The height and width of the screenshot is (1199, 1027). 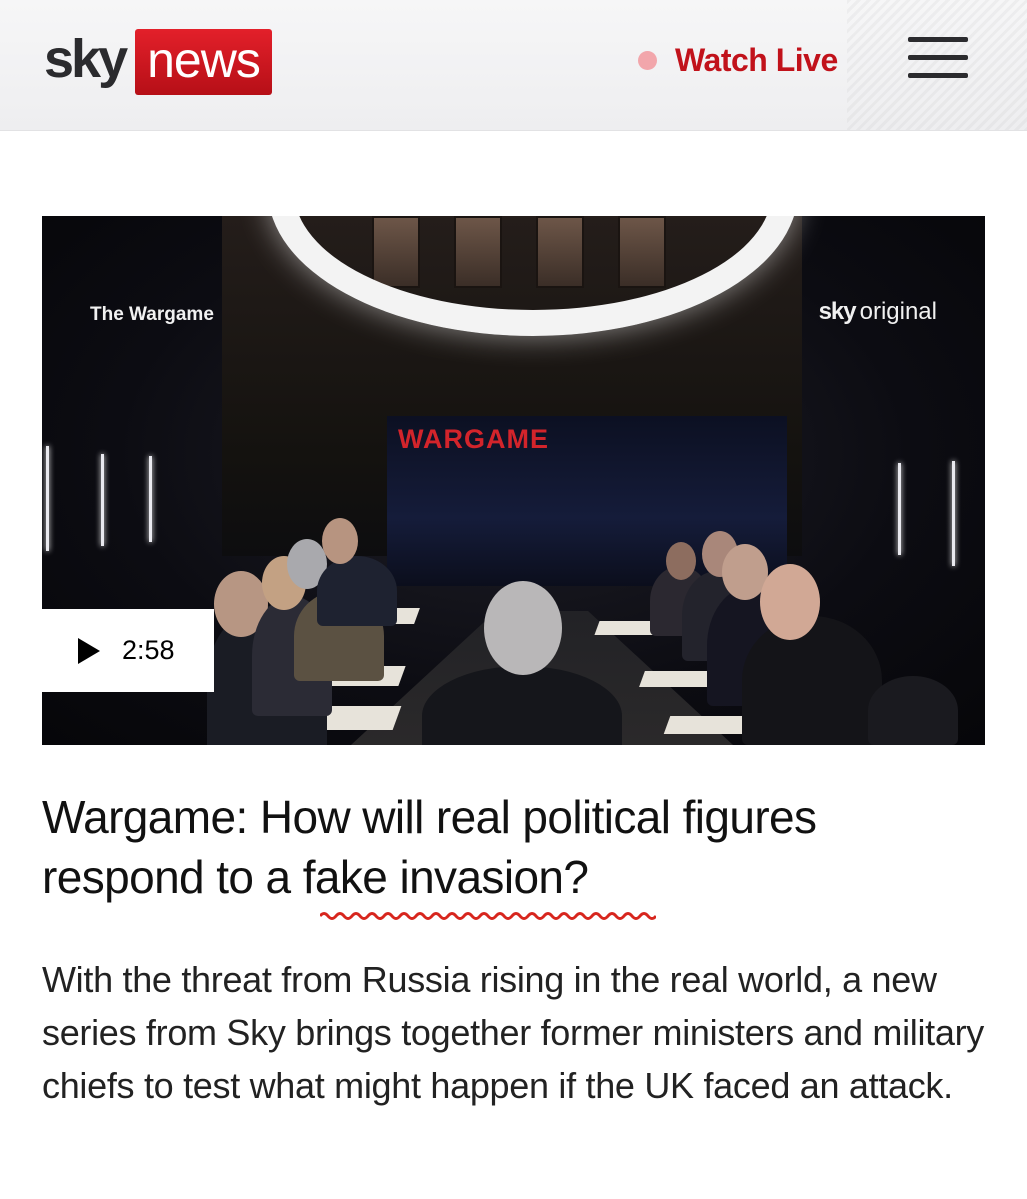 I want to click on logo-sky-text: sky, so click(x=86, y=59).